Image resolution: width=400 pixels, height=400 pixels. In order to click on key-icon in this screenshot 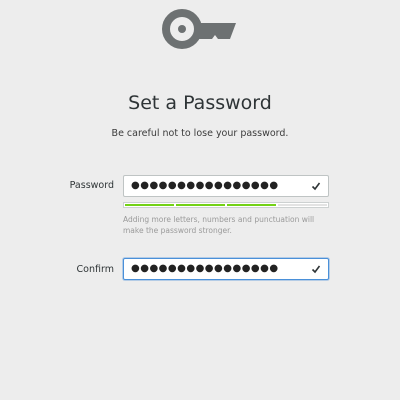, I will do `click(199, 29)`.